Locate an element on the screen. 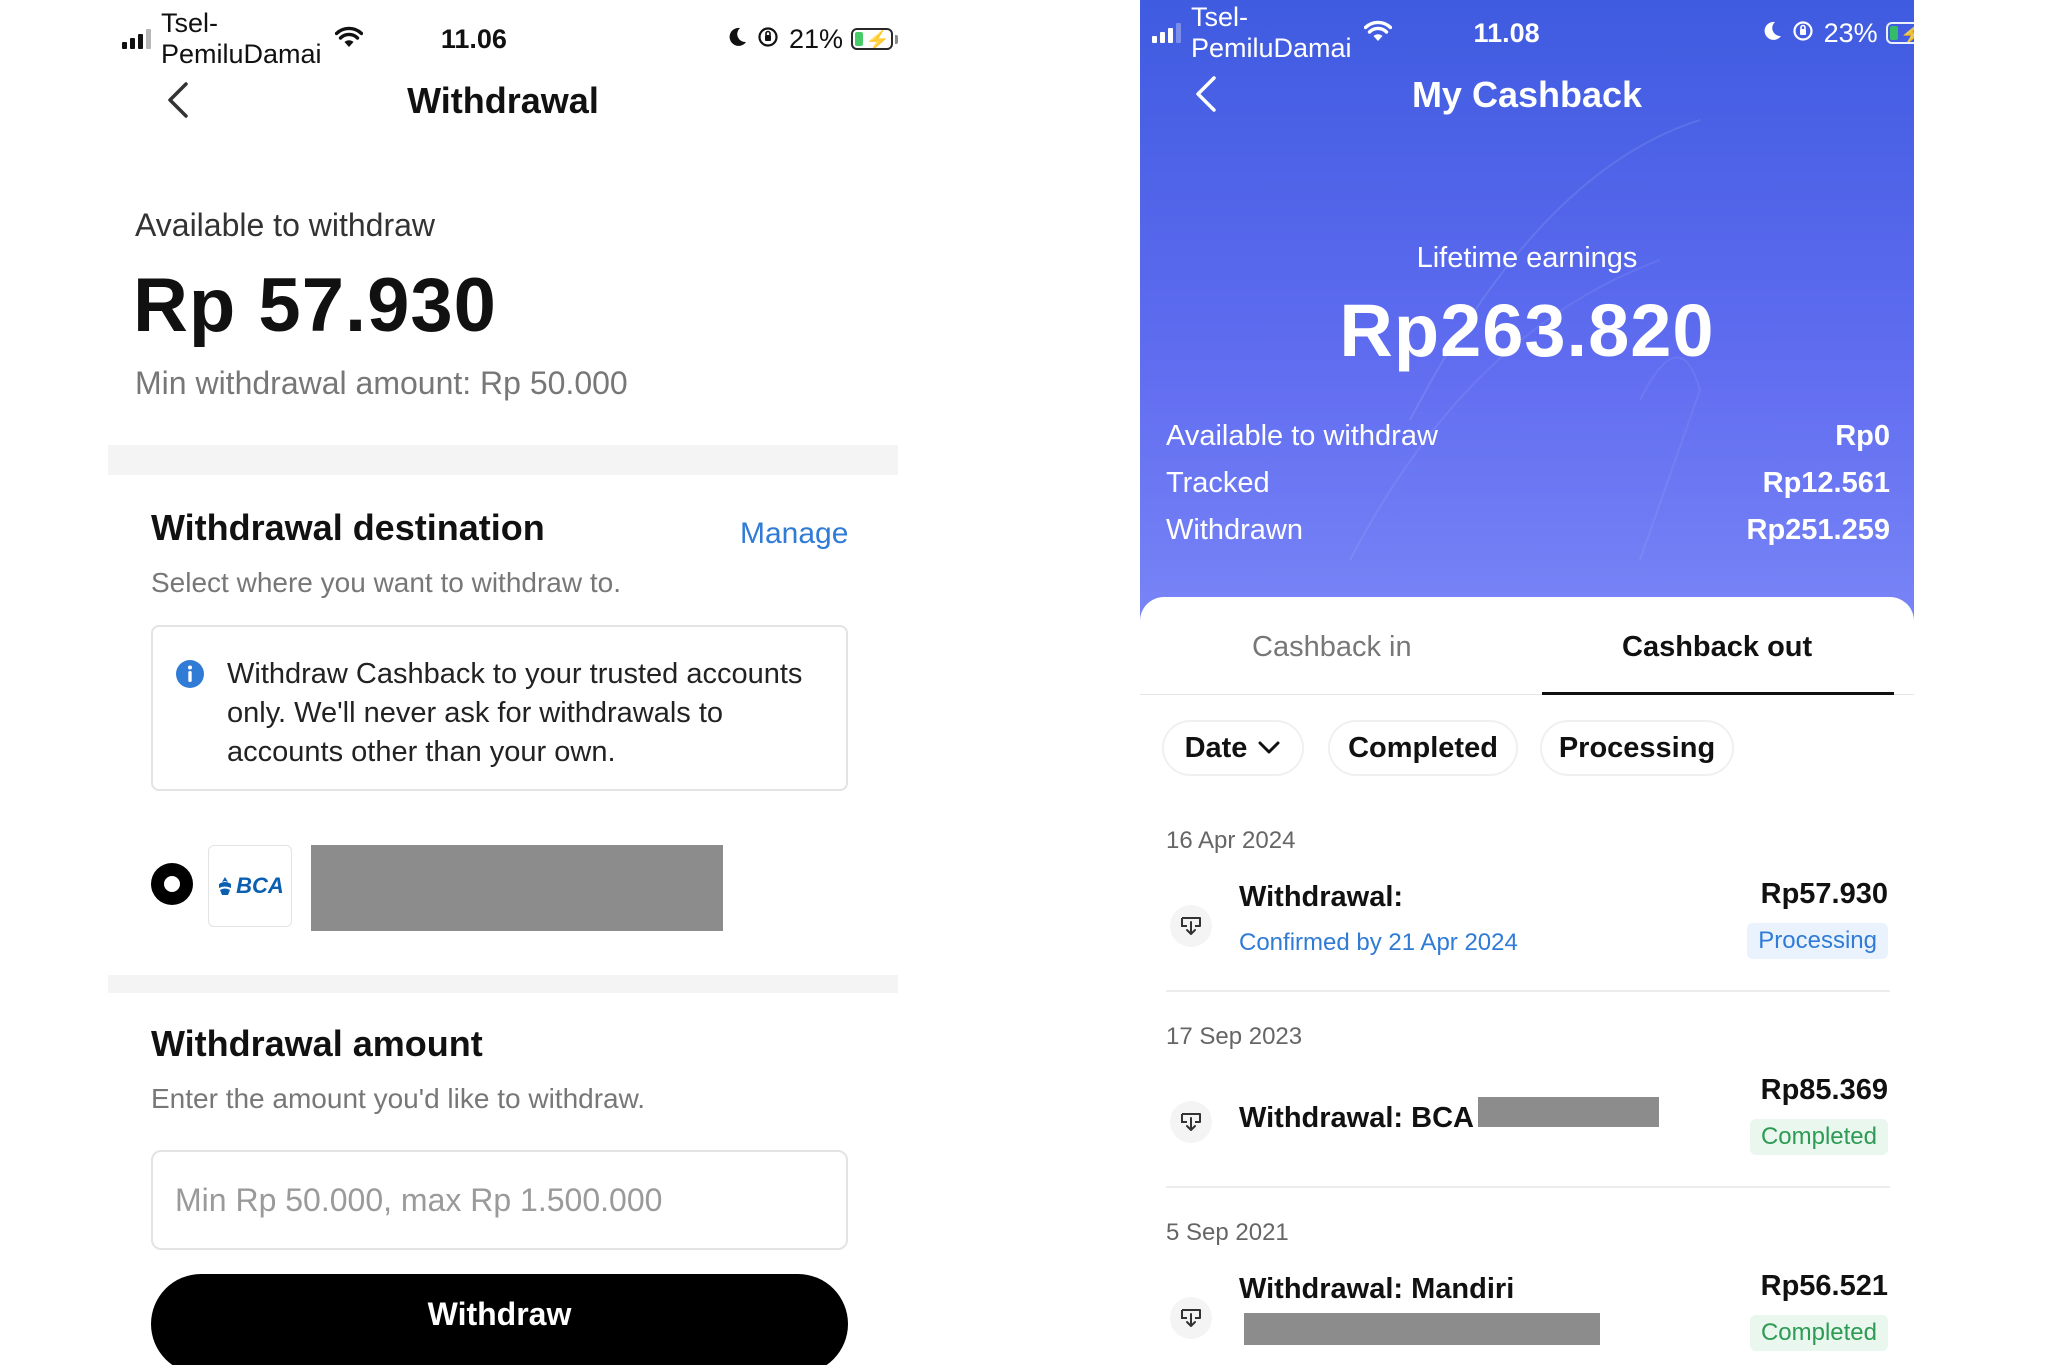 Image resolution: width=2048 pixels, height=1365 pixels. date-header: 5 Sep 2021 is located at coordinates (1227, 1232).